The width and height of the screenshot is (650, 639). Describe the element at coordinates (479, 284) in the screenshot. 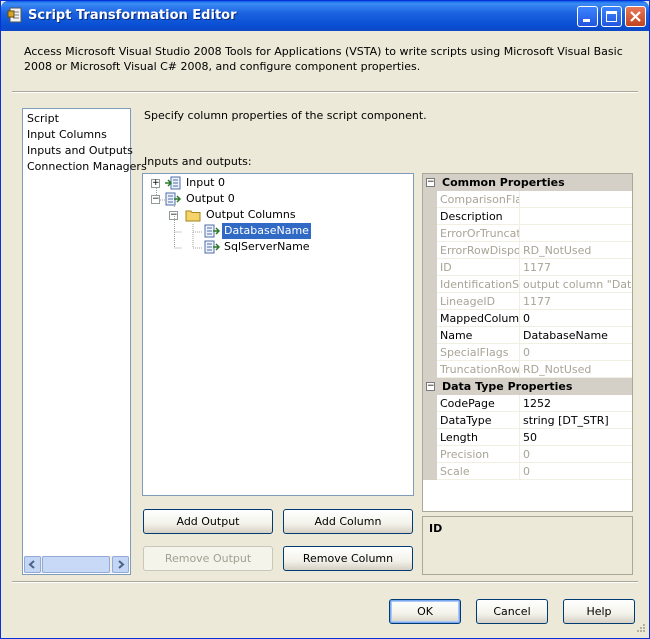

I see `property-name: IdentificationString` at that location.